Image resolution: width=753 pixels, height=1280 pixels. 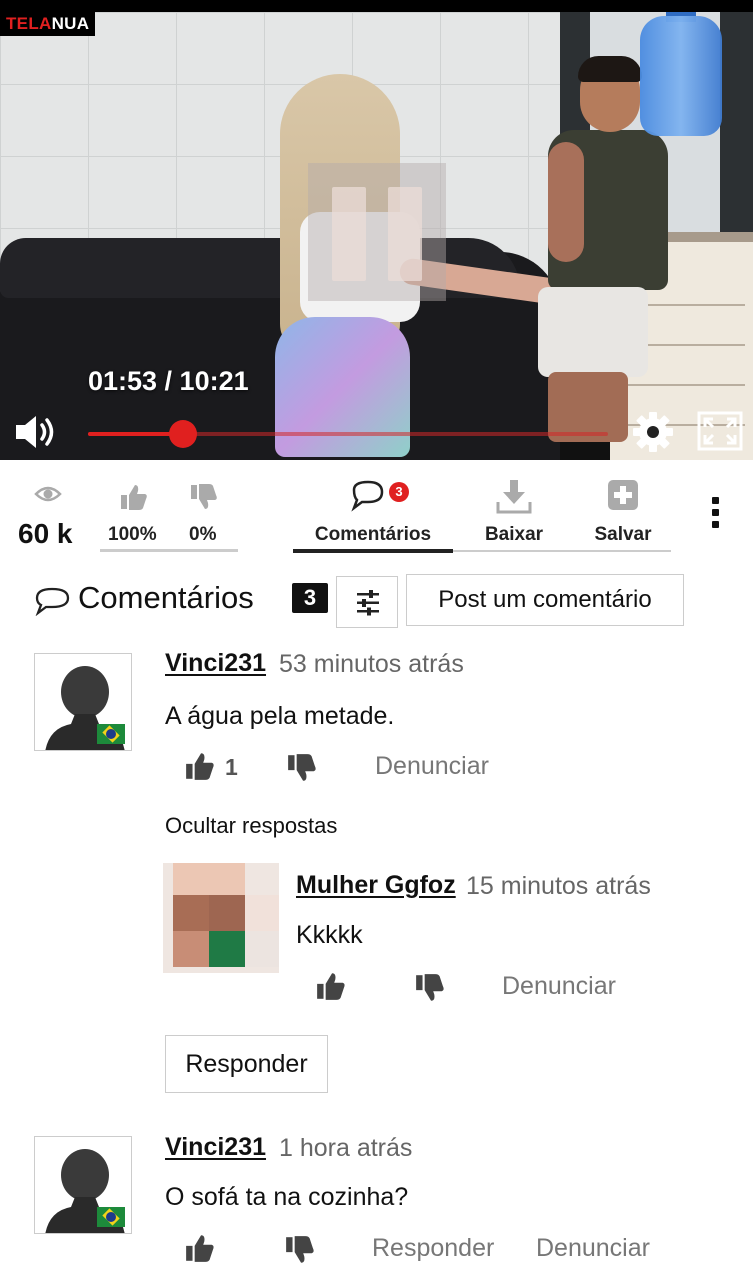 I want to click on speech-bubble-icon, so click(x=52, y=601).